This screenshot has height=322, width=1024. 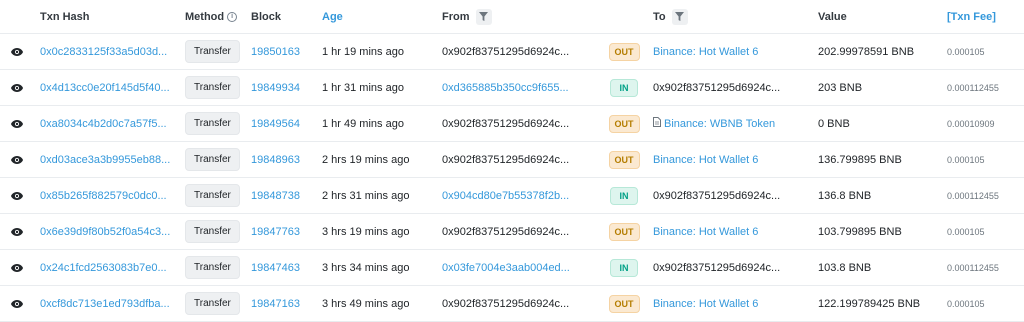 I want to click on value-text: 203 BNB, so click(x=840, y=87).